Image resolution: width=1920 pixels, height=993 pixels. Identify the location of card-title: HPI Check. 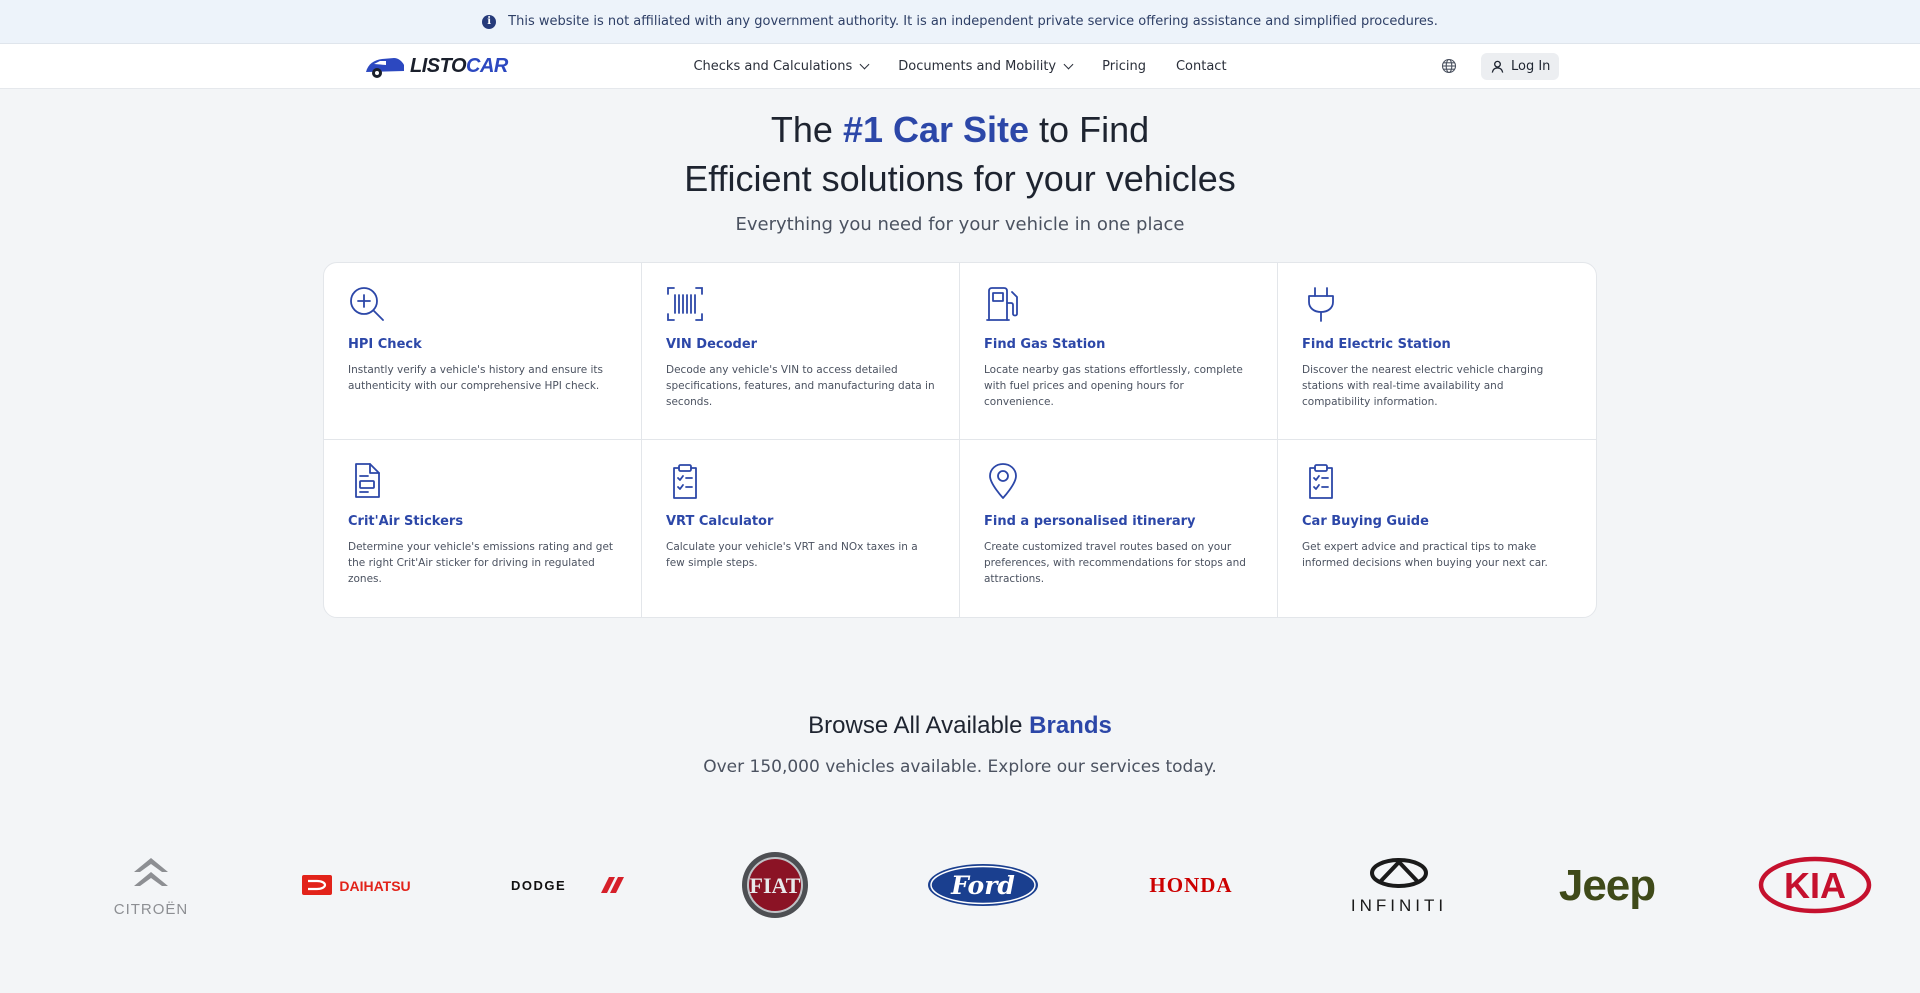
(385, 344).